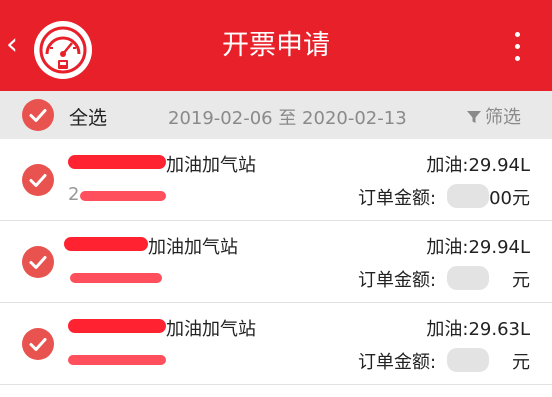 The height and width of the screenshot is (397, 552). I want to click on select-all-label: 全选, so click(88, 116).